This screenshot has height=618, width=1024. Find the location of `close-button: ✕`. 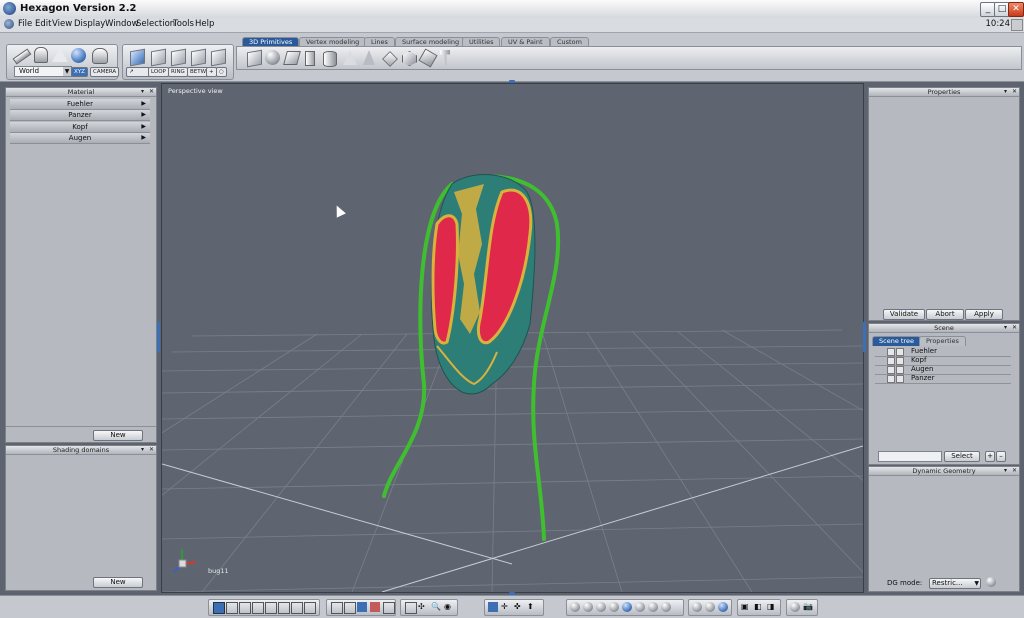

close-button: ✕ is located at coordinates (1016, 9).